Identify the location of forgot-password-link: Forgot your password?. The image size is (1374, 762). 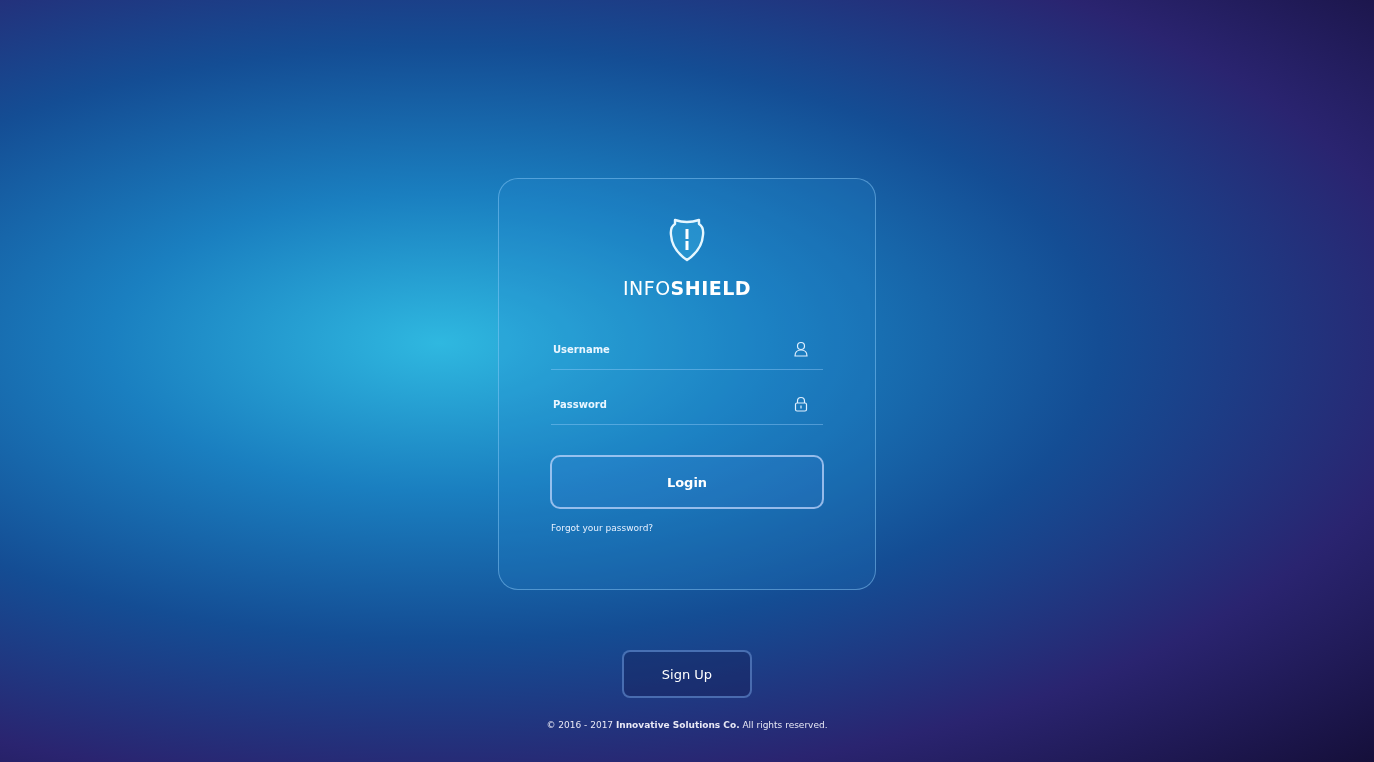
(602, 528).